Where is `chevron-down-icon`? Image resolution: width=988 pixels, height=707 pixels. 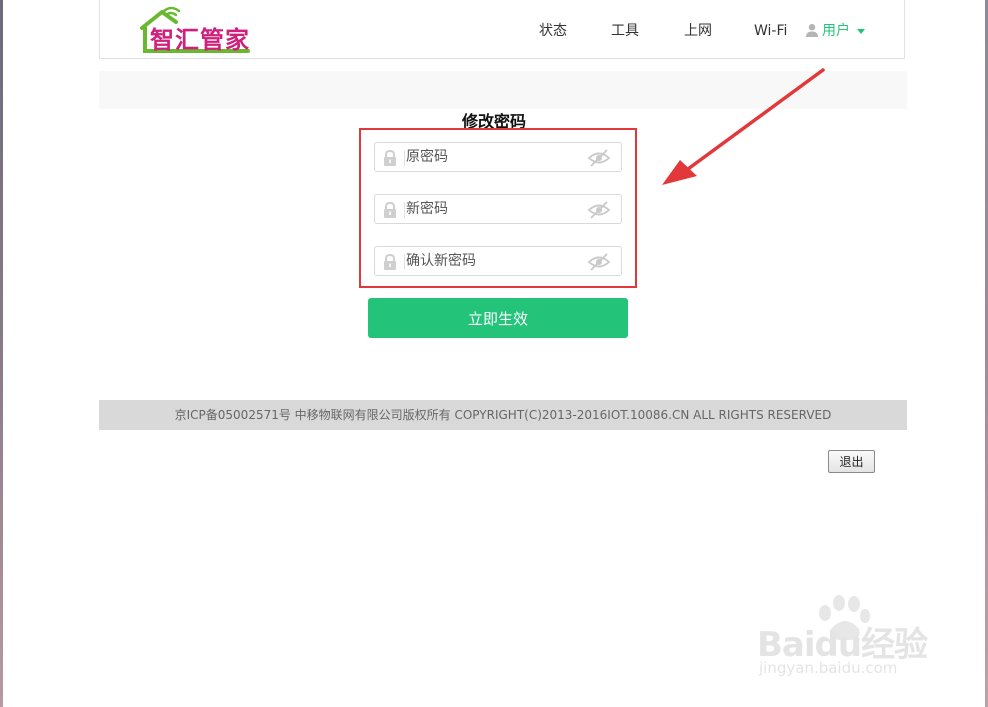 chevron-down-icon is located at coordinates (861, 31).